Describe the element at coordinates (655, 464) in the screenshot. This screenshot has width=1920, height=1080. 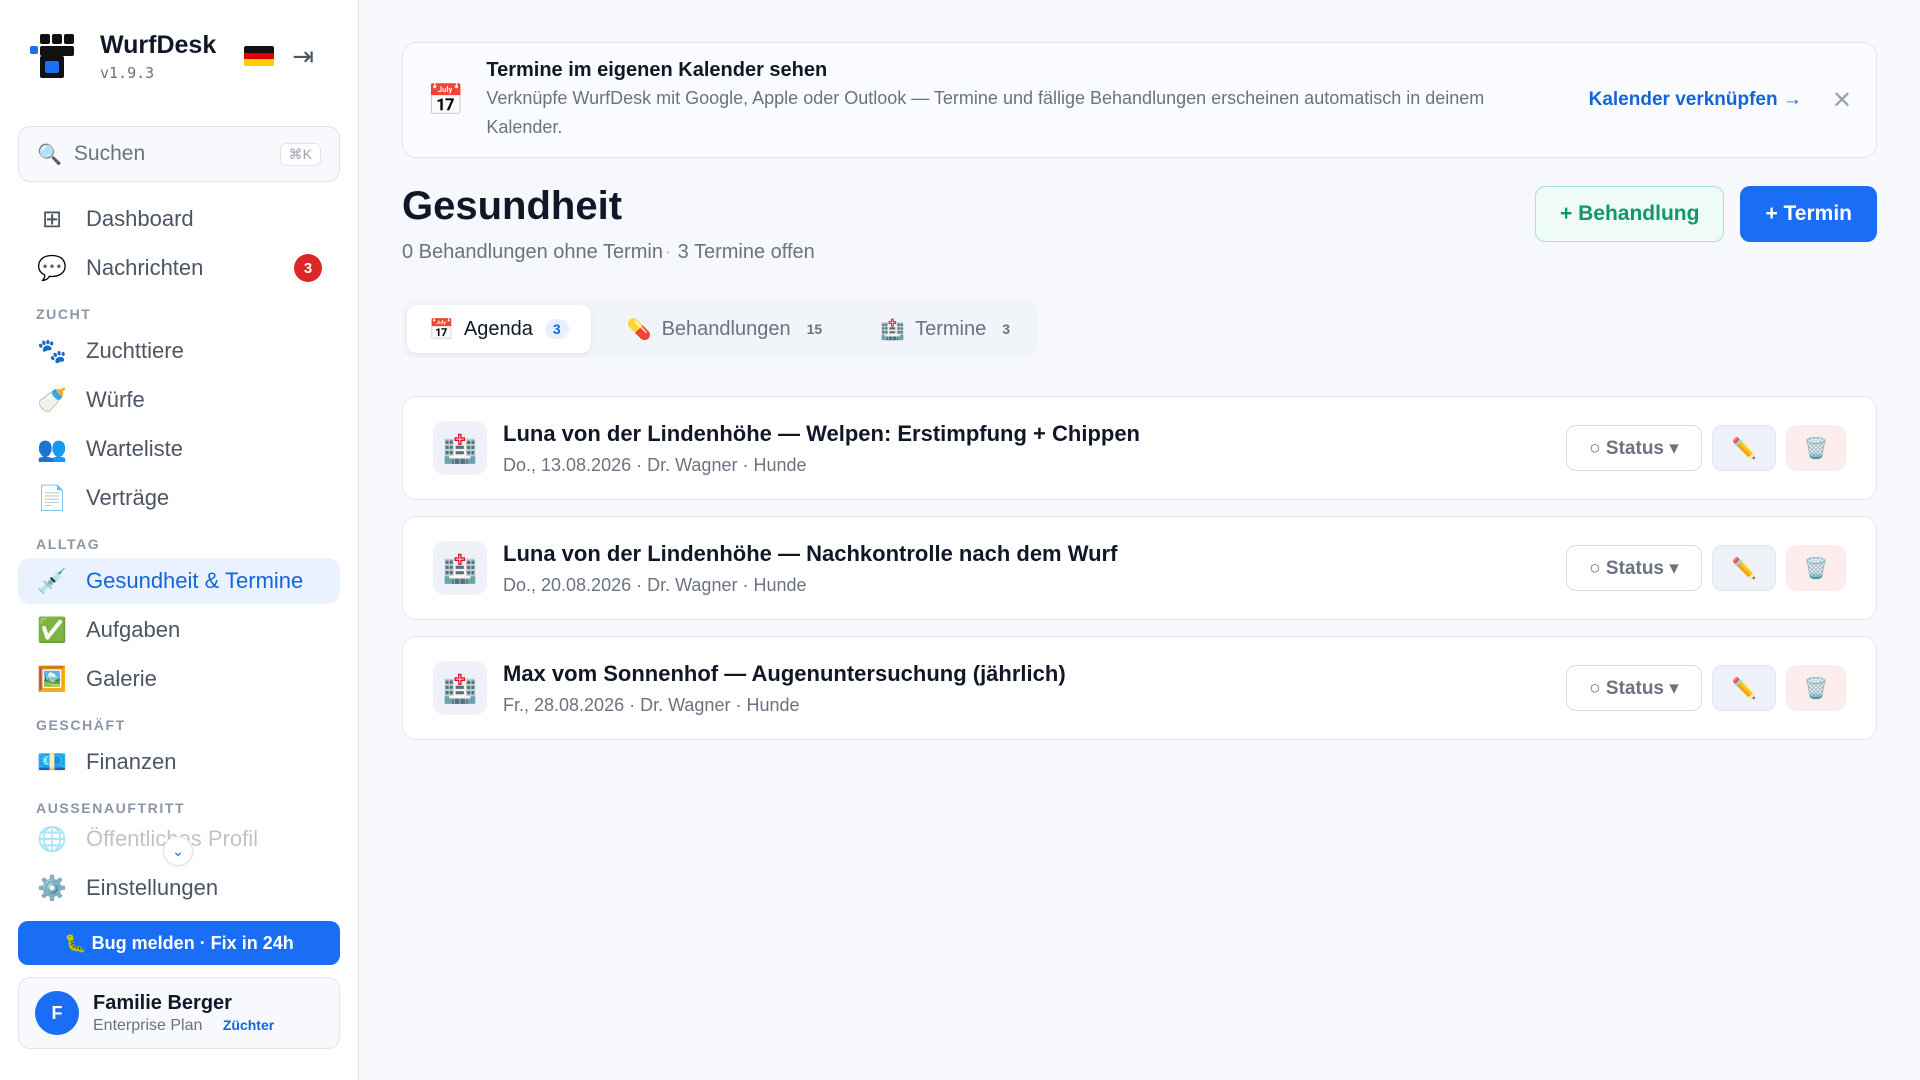
I see `appointment-meta: Do., 13.08.2026 · Dr. Wagner · Hunde` at that location.